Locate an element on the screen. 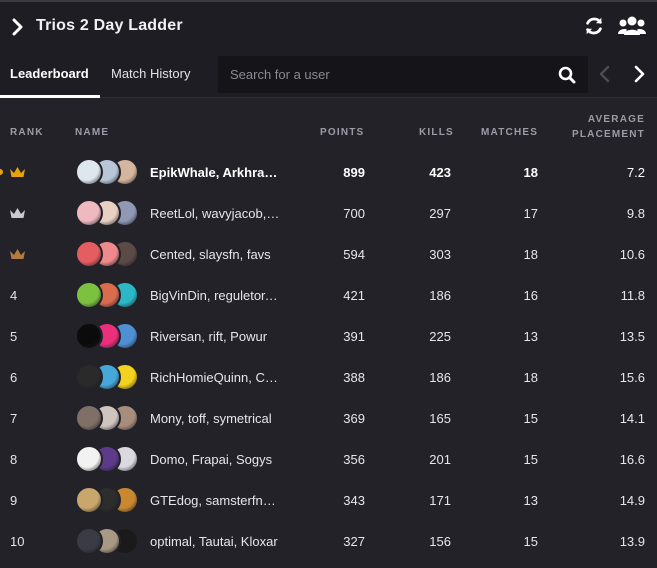 The width and height of the screenshot is (657, 568). average-placement-value: 16.6 is located at coordinates (632, 459).